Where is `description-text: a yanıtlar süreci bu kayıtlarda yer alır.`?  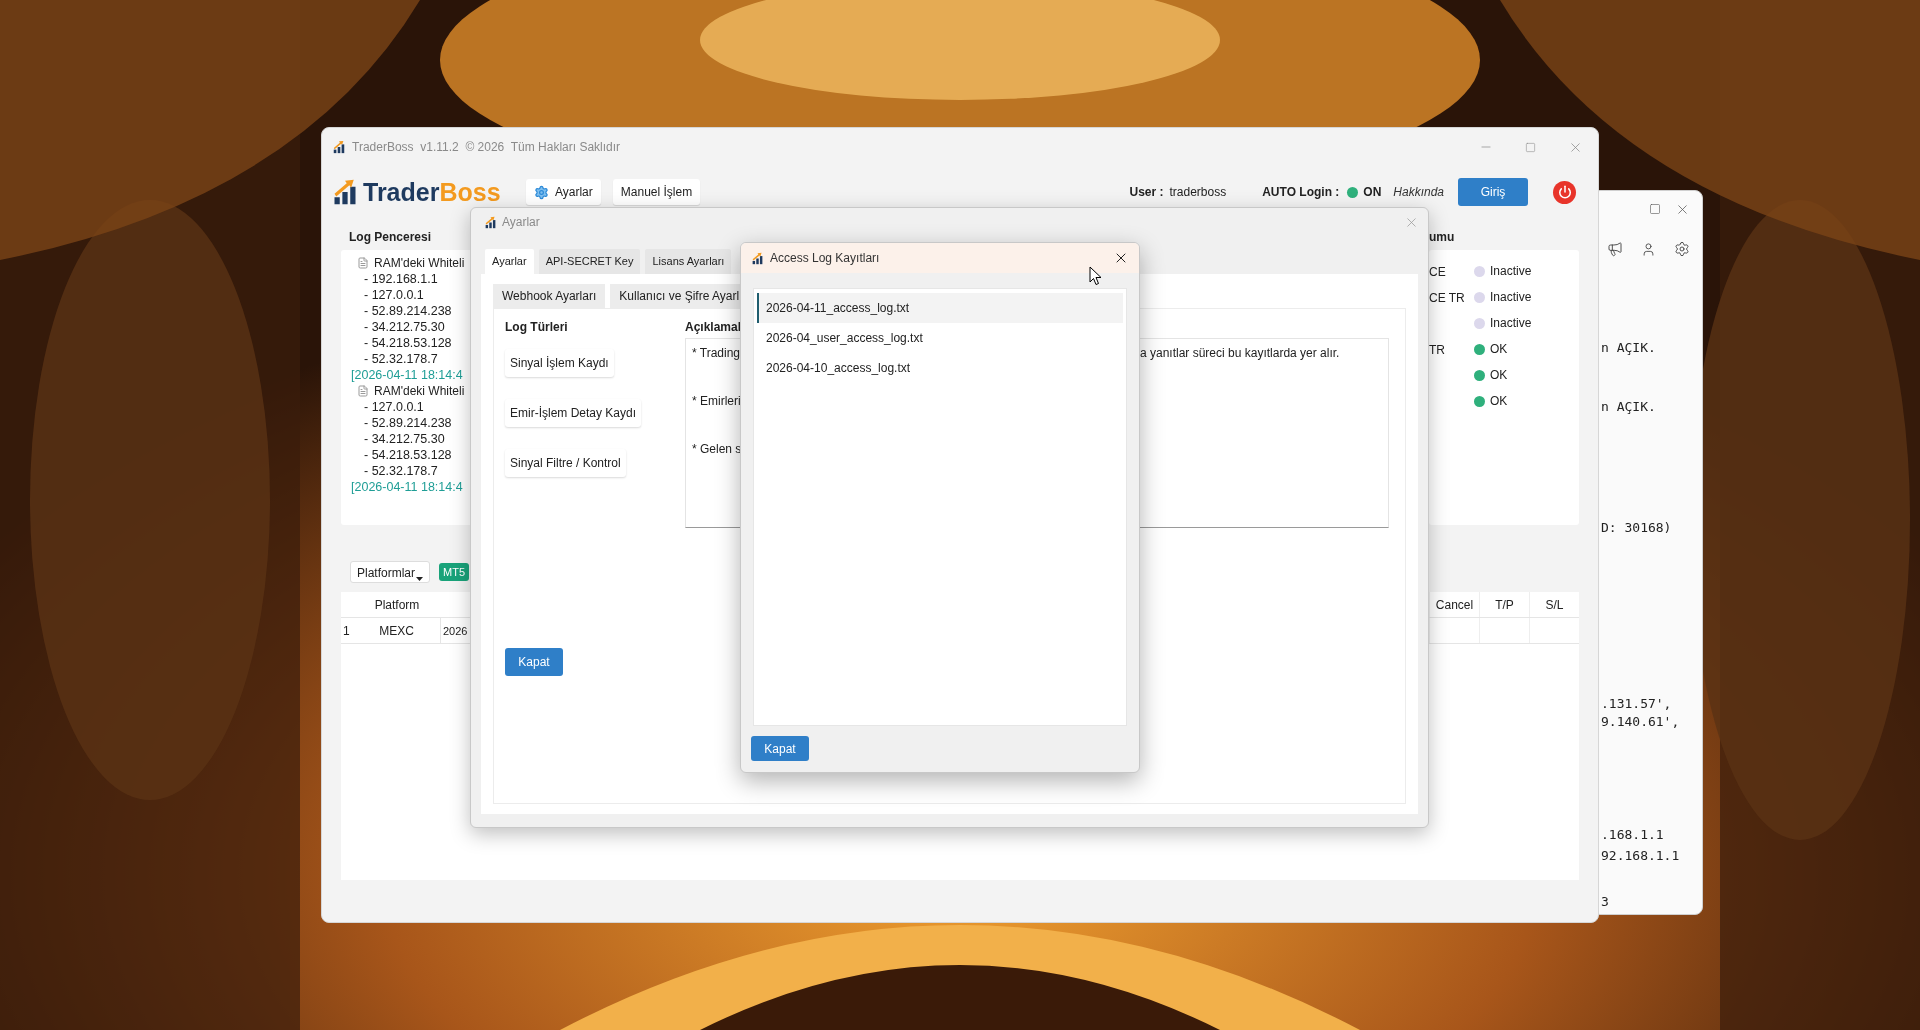
description-text: a yanıtlar süreci bu kayıtlarda yer alır. is located at coordinates (1240, 353).